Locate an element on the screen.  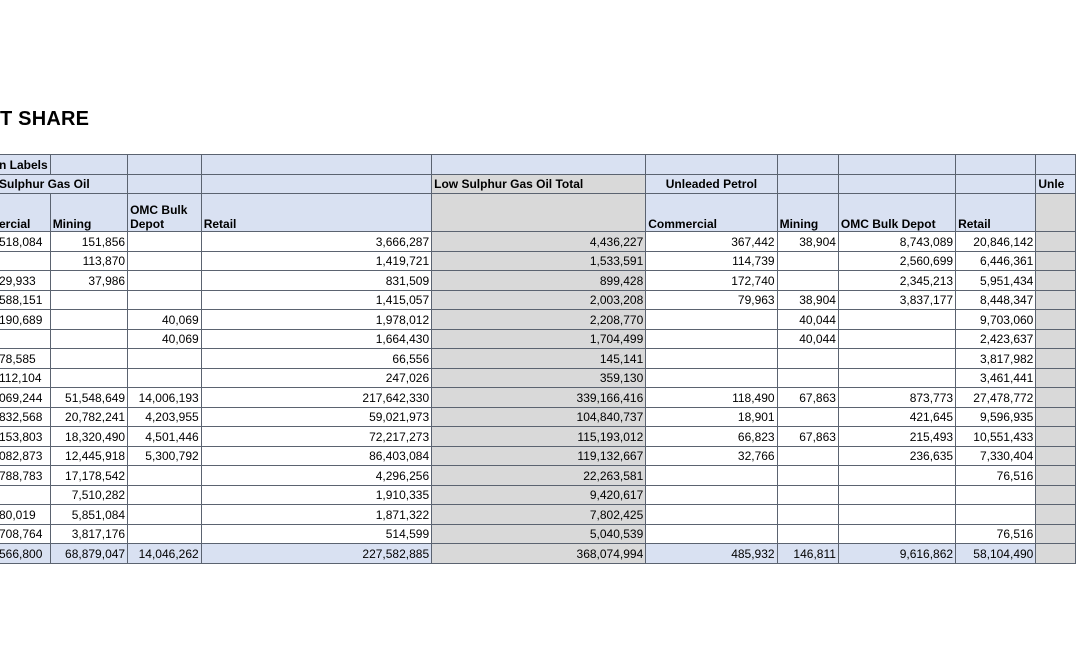
table-cell: 22,263,581 is located at coordinates (539, 475).